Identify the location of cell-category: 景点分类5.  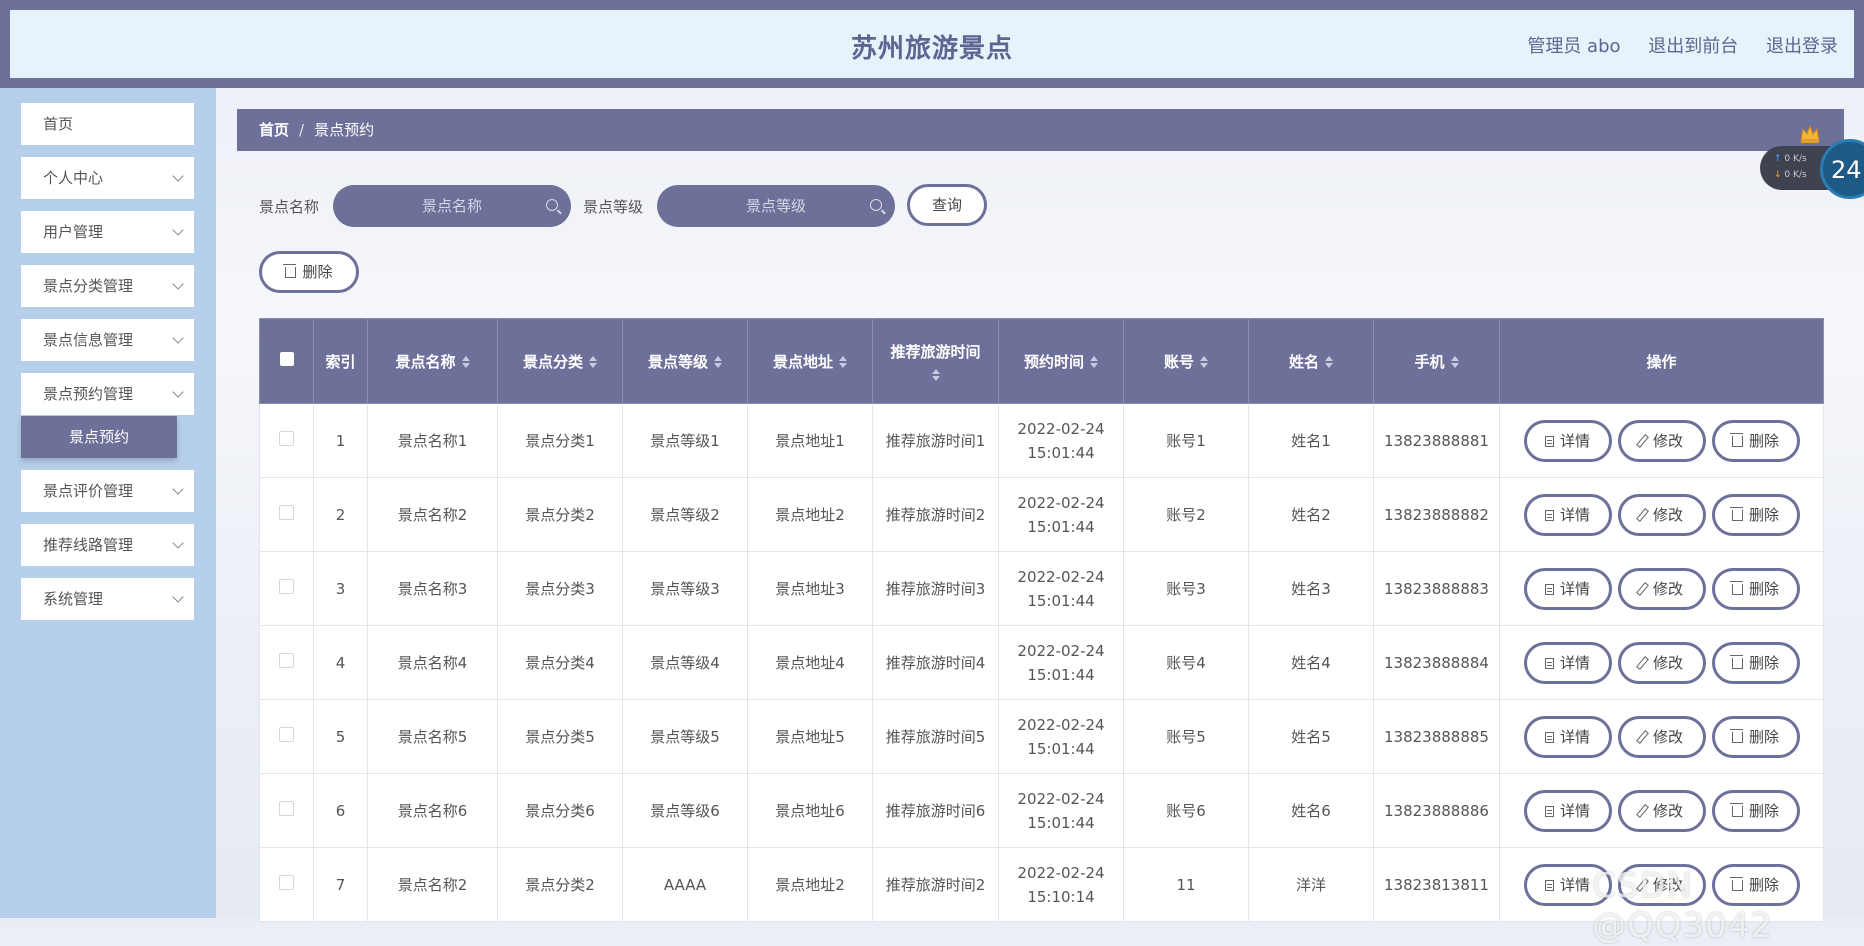
(560, 736).